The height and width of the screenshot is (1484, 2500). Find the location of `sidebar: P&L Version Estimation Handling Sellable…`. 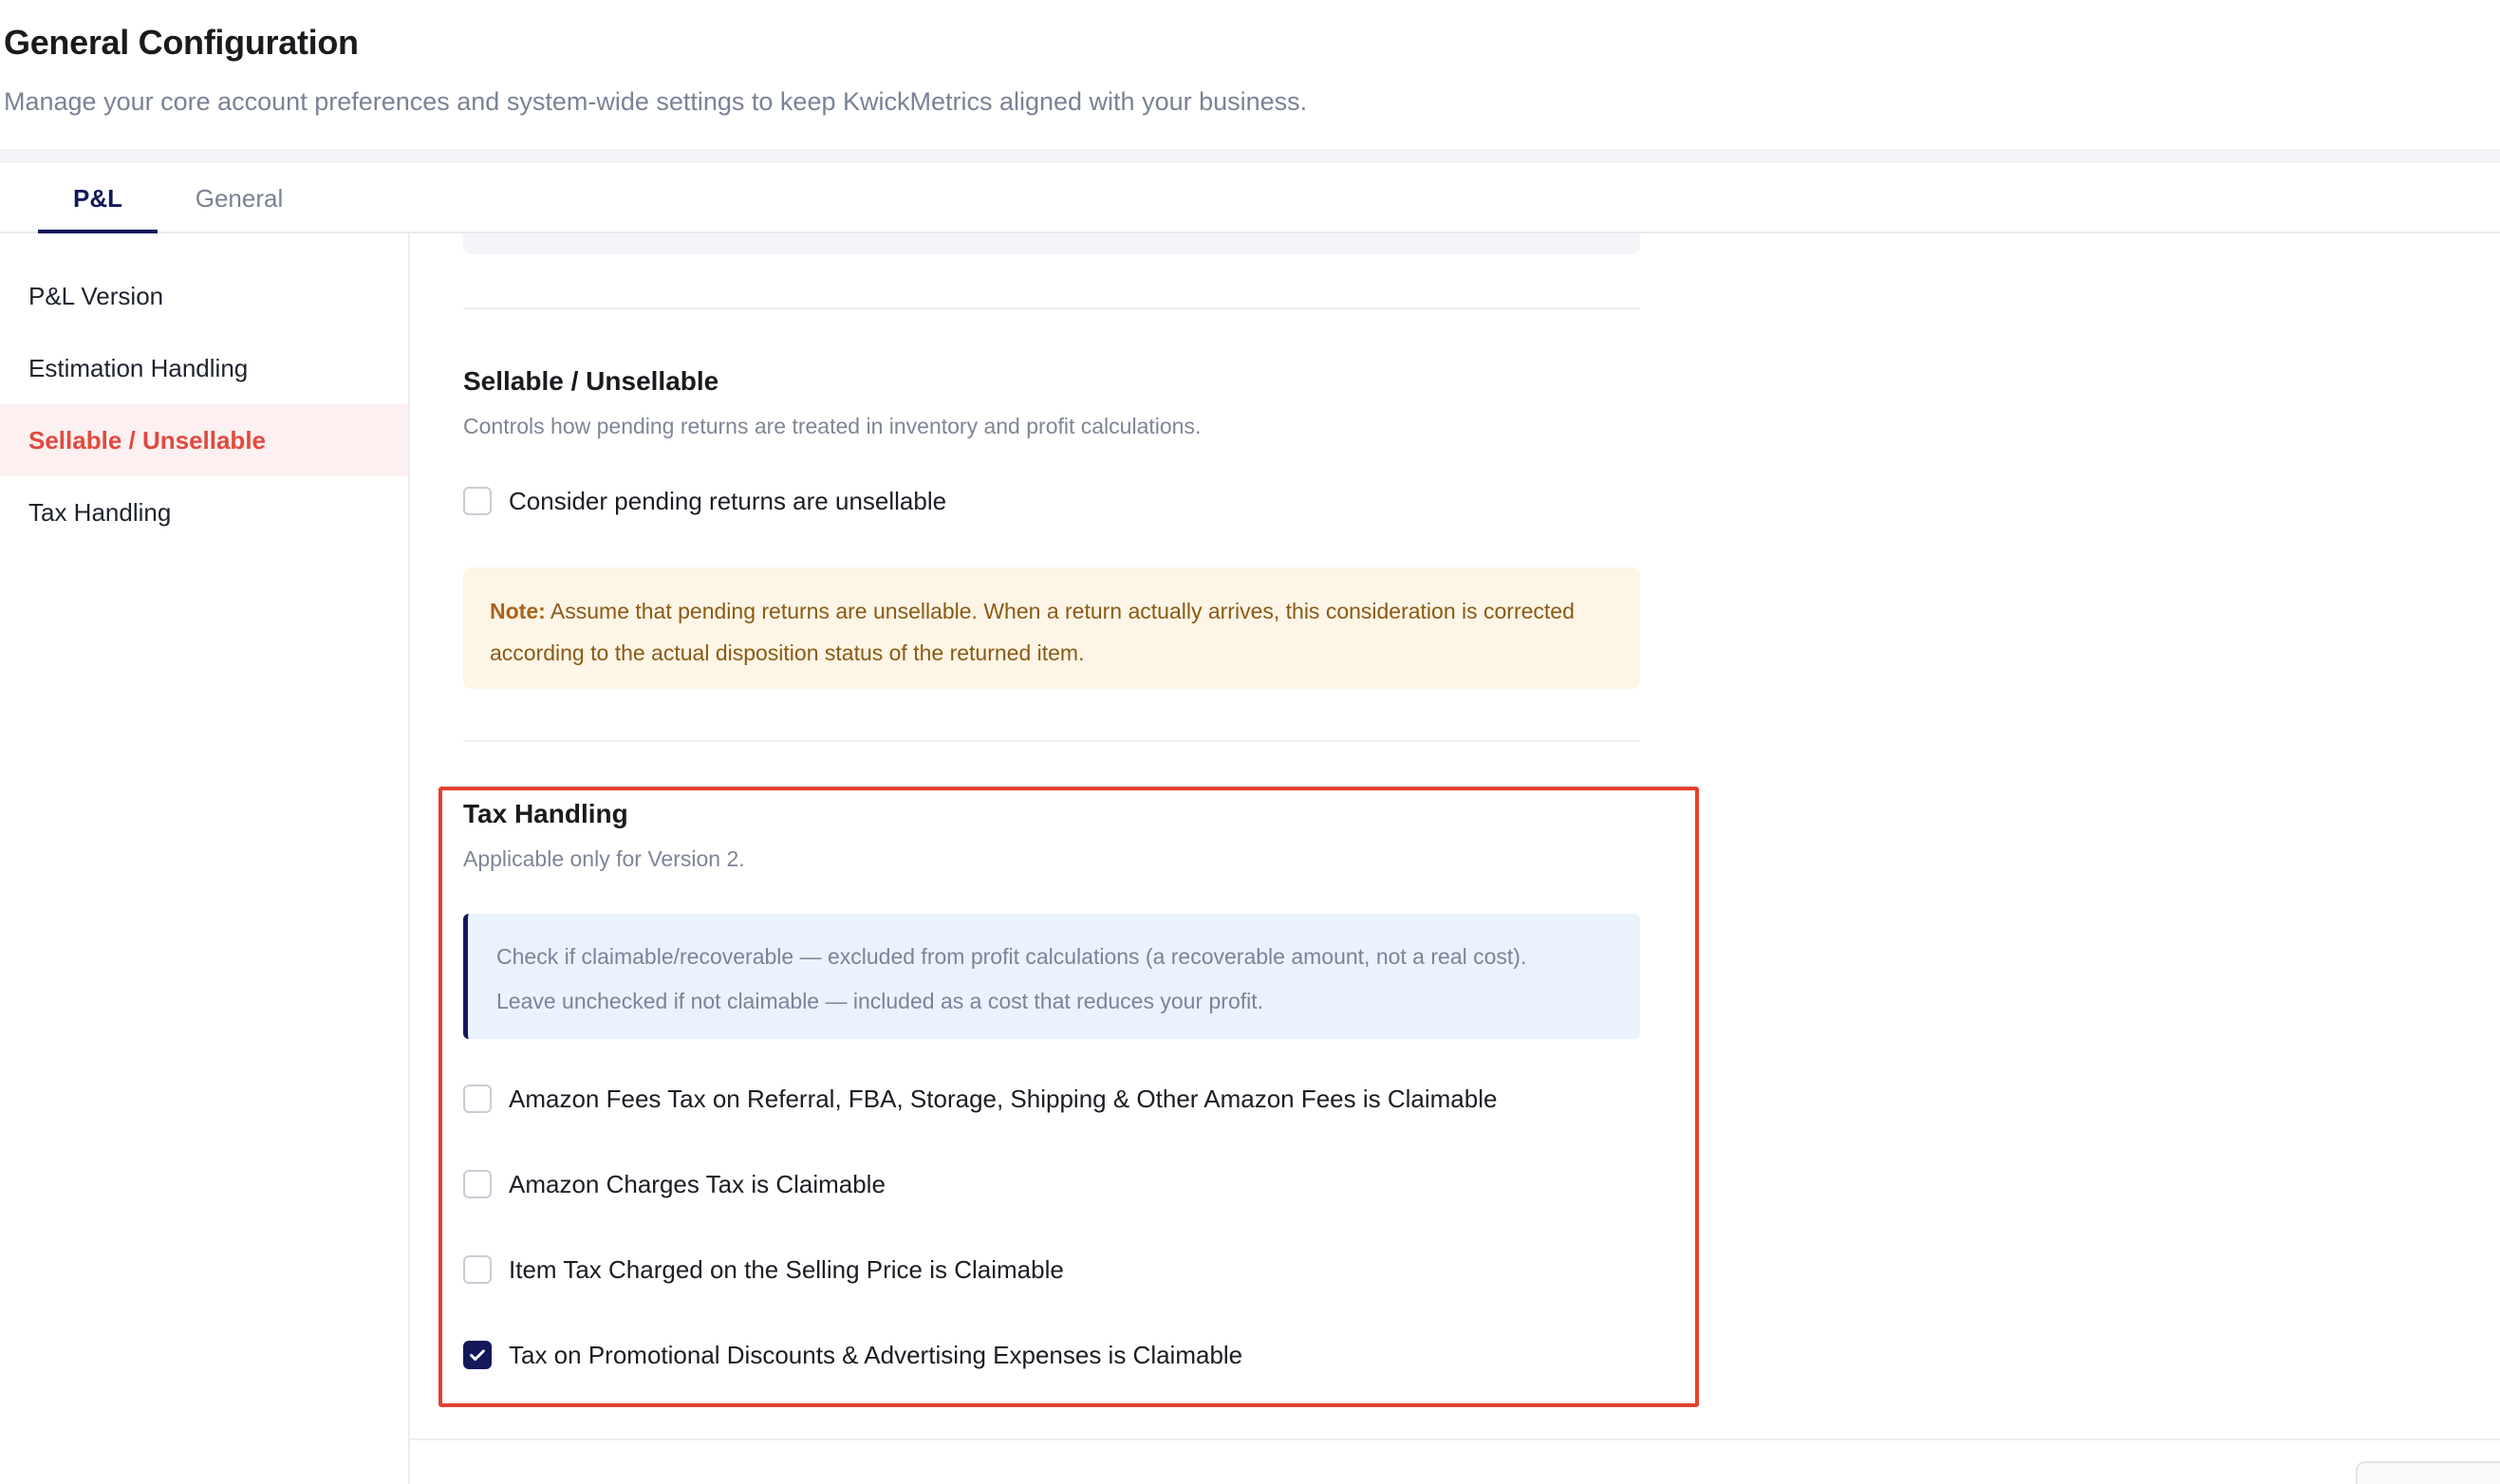

sidebar: P&L Version Estimation Handling Sellable… is located at coordinates (205, 858).